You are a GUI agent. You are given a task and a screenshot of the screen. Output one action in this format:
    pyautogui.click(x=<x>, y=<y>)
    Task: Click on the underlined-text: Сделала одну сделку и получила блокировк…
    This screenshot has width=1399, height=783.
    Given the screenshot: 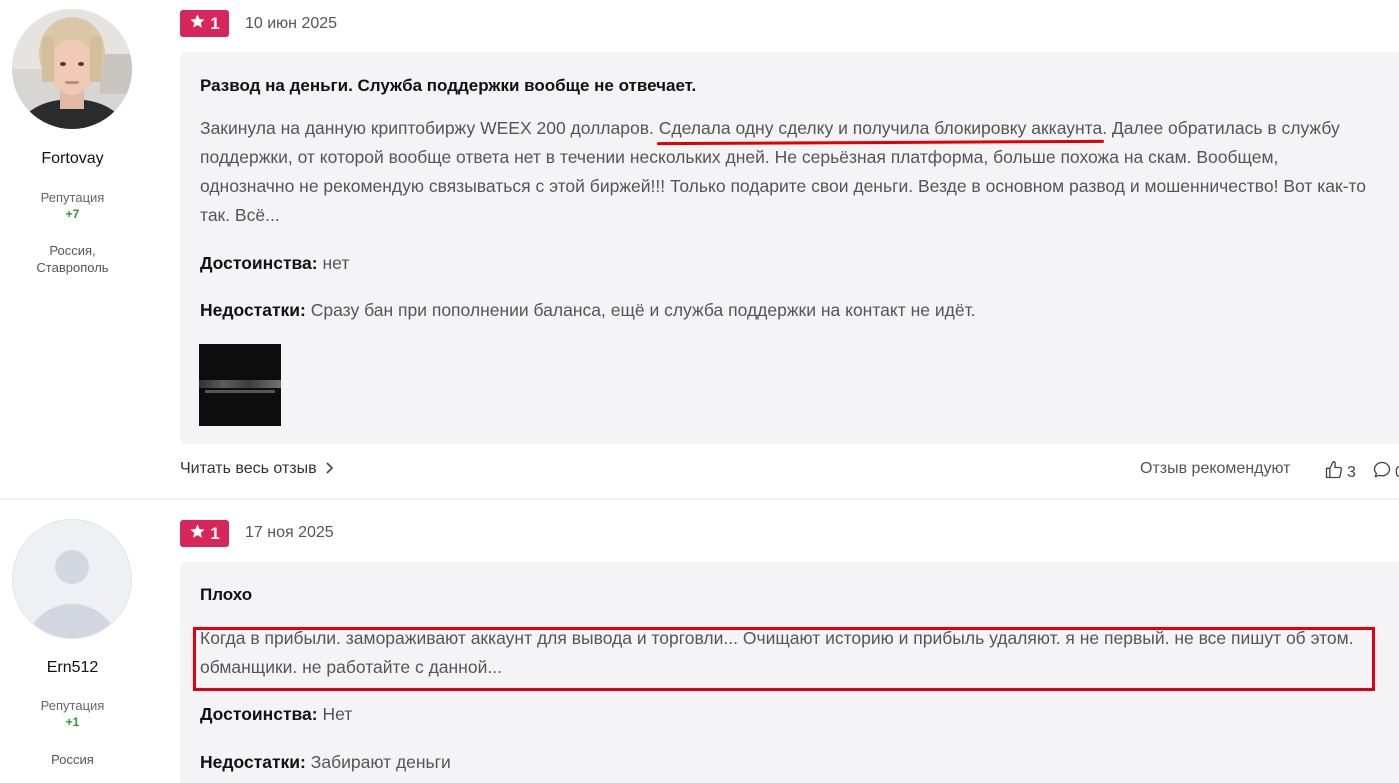 What is the action you would take?
    pyautogui.click(x=880, y=132)
    